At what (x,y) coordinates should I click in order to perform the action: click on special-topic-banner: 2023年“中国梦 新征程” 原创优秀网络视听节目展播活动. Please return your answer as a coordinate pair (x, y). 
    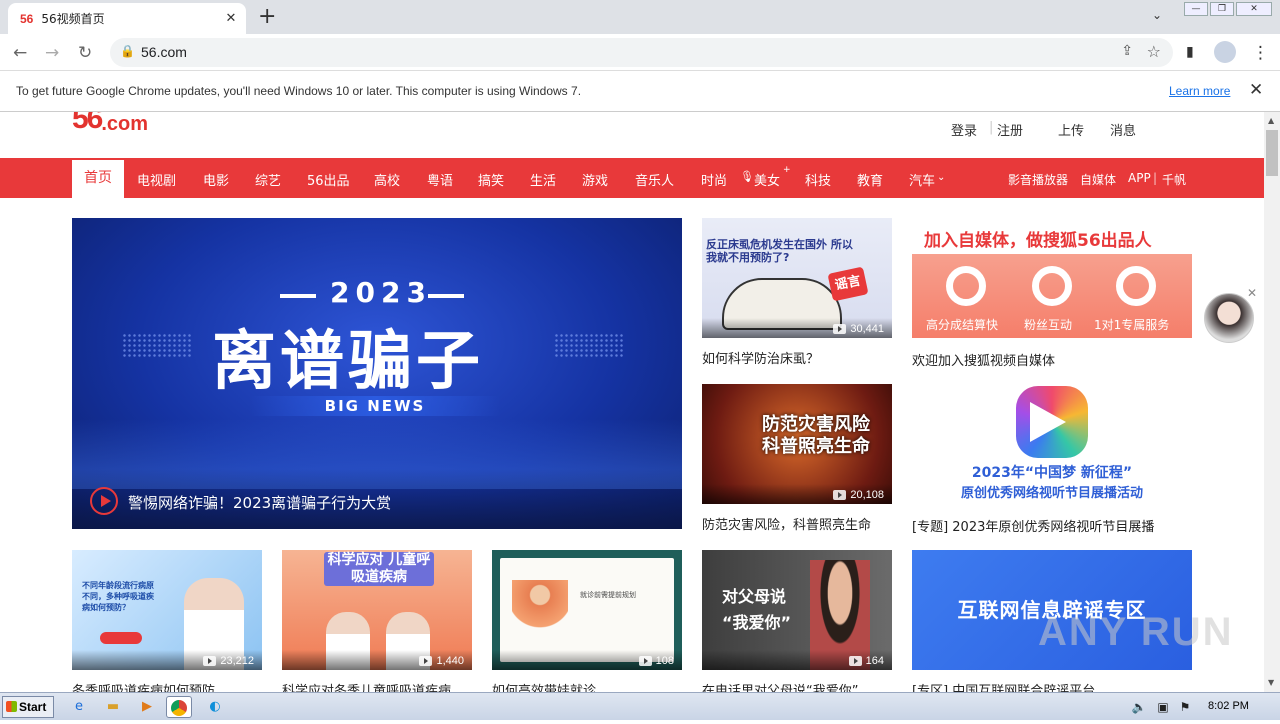
    Looking at the image, I should click on (1052, 444).